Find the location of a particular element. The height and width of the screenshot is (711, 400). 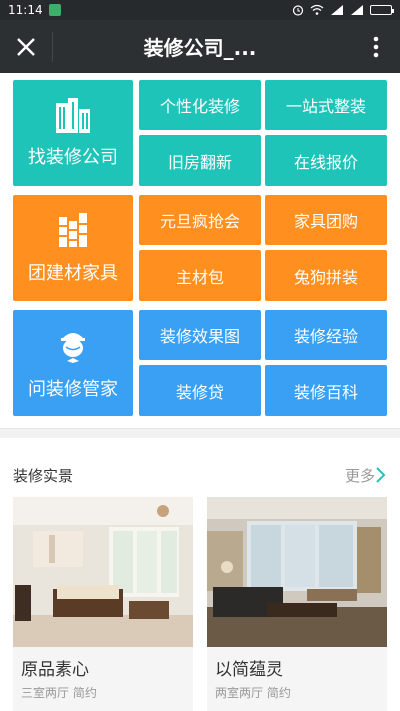

case-title: 以简蕴灵 is located at coordinates (249, 670).